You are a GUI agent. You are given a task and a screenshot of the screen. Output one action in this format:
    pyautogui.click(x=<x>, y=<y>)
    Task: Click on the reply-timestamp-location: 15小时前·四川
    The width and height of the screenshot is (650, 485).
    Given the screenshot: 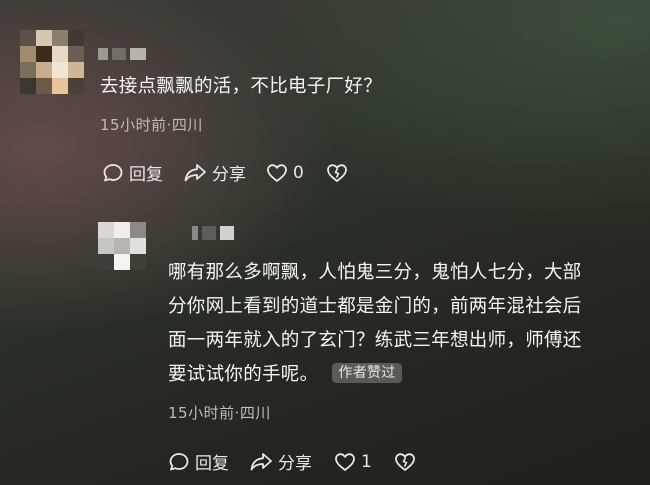 What is the action you would take?
    pyautogui.click(x=219, y=413)
    